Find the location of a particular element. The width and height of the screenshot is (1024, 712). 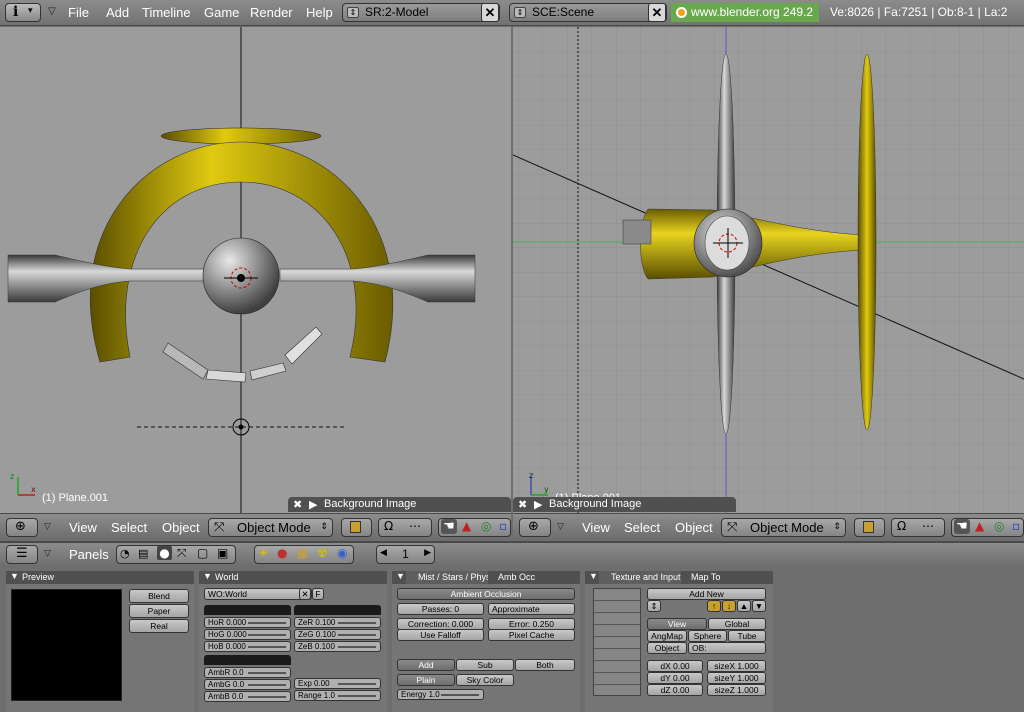

view-coords-button: View is located at coordinates (677, 624).